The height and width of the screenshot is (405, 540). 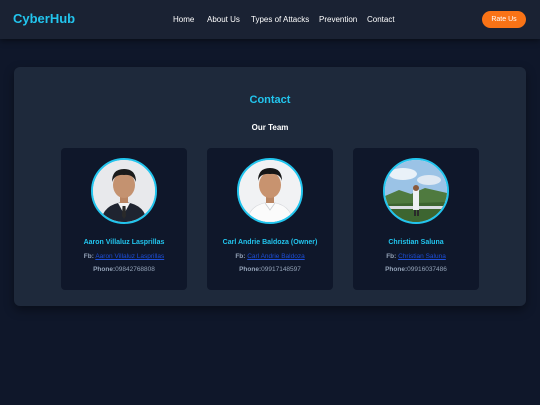 What do you see at coordinates (135, 269) in the screenshot?
I see `phone-number: 09842768808` at bounding box center [135, 269].